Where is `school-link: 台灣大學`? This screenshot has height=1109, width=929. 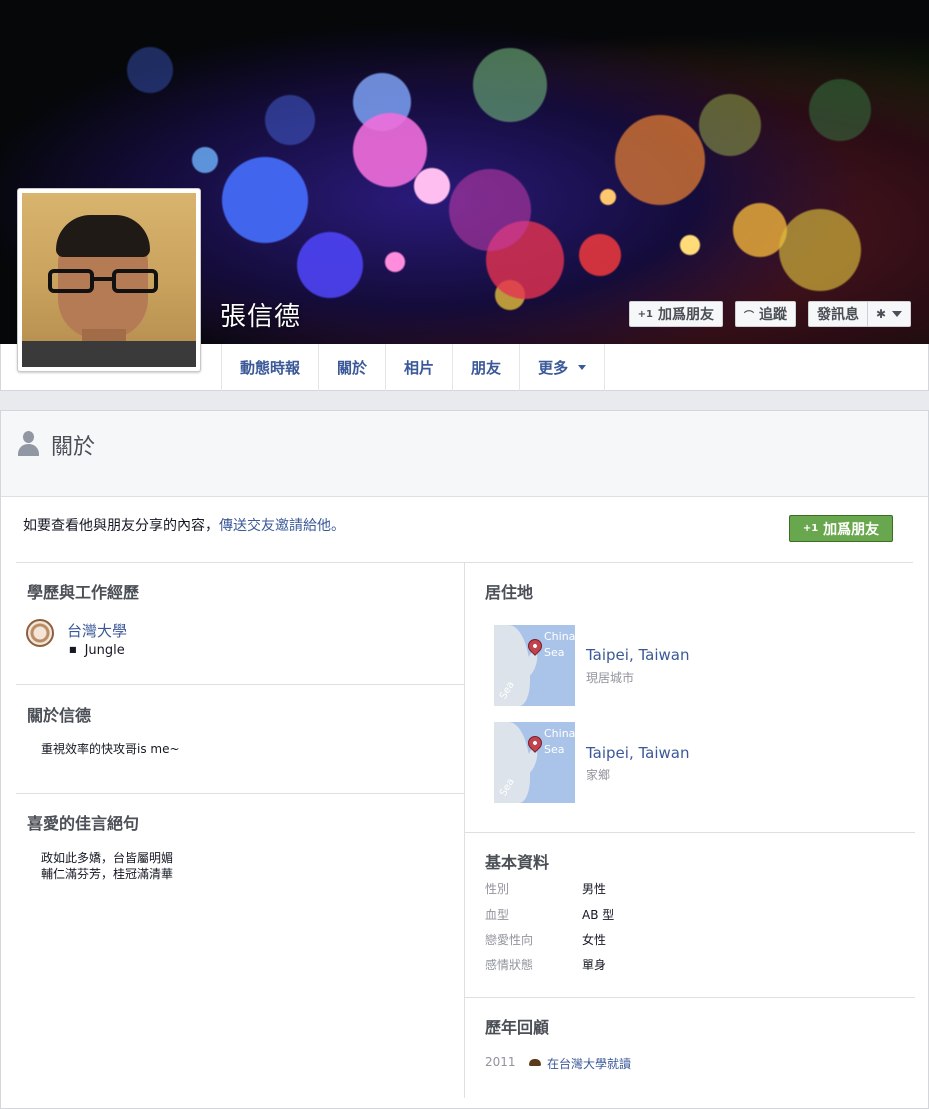
school-link: 台灣大學 is located at coordinates (97, 630).